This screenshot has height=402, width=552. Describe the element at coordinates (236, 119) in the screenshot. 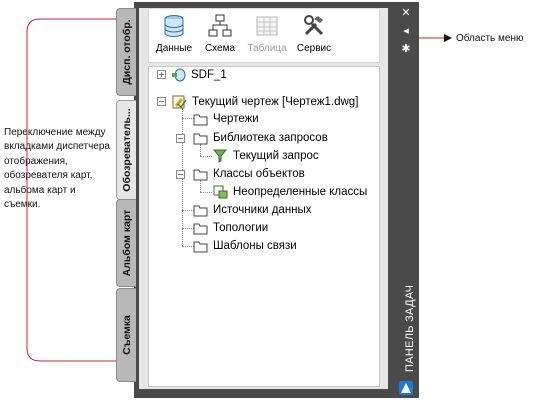

I see `tree-node-label: Чертежи` at that location.